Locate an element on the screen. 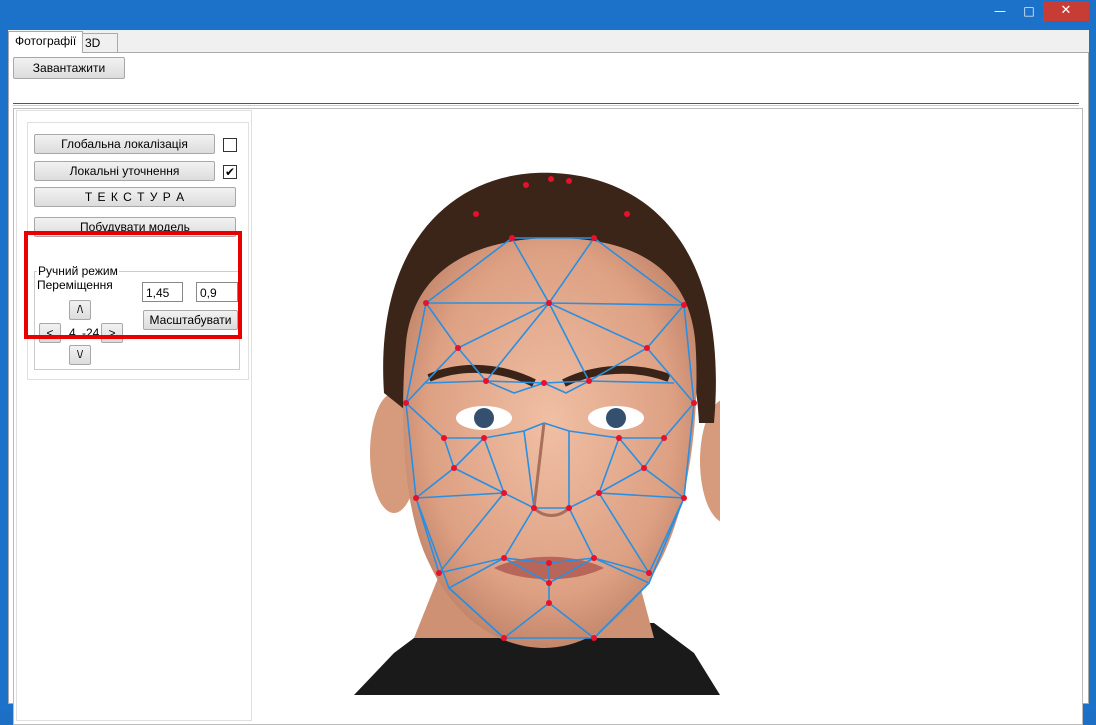 The height and width of the screenshot is (725, 1096). load-button: Завантажити is located at coordinates (69, 68).